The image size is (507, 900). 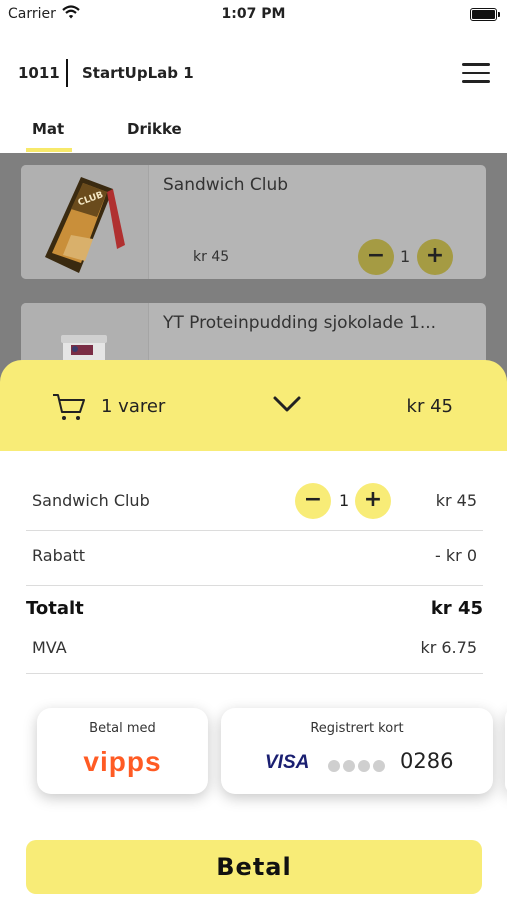 What do you see at coordinates (344, 500) in the screenshot?
I see `order-item-quantity: 1` at bounding box center [344, 500].